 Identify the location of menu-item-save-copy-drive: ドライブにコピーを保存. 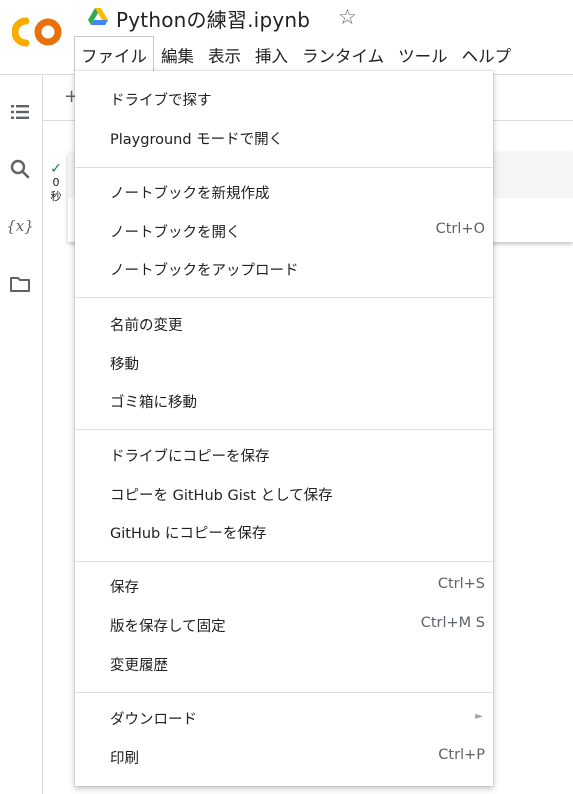
(297, 455).